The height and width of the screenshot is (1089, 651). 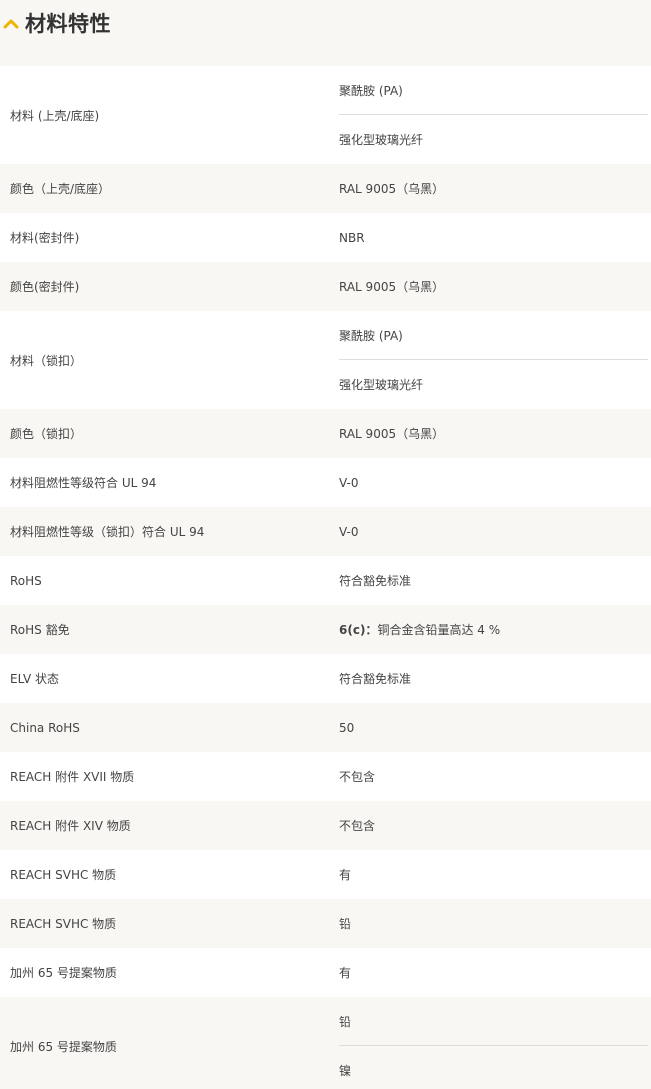 What do you see at coordinates (325, 678) in the screenshot?
I see `table-row: ELV 状态 符合豁免标准` at bounding box center [325, 678].